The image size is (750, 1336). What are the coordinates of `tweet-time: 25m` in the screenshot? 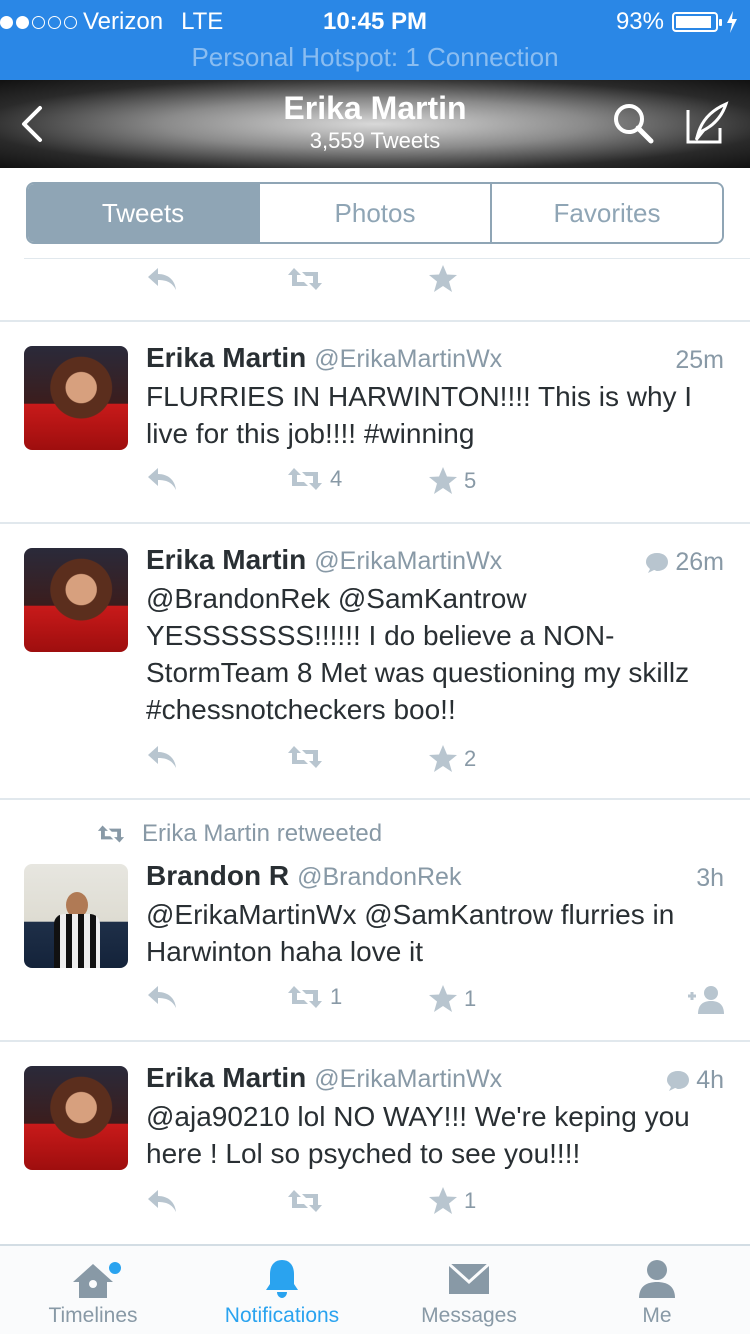 It's located at (699, 360).